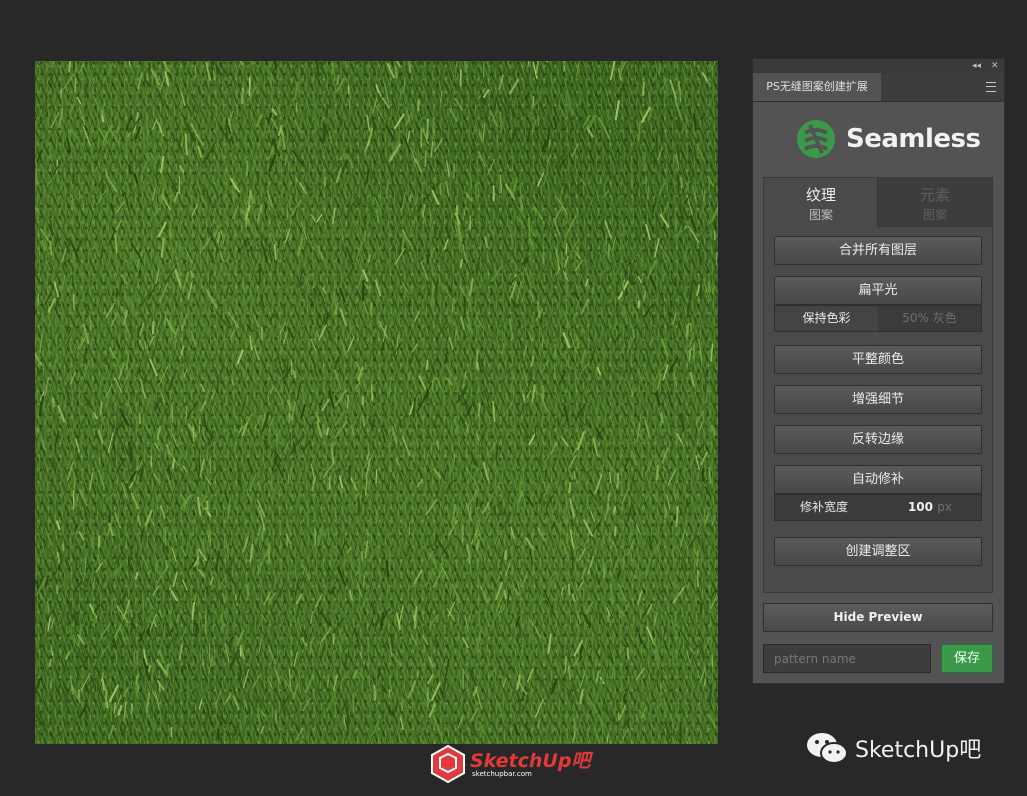 Image resolution: width=1027 pixels, height=796 pixels. I want to click on sketchup-cube-icon, so click(448, 764).